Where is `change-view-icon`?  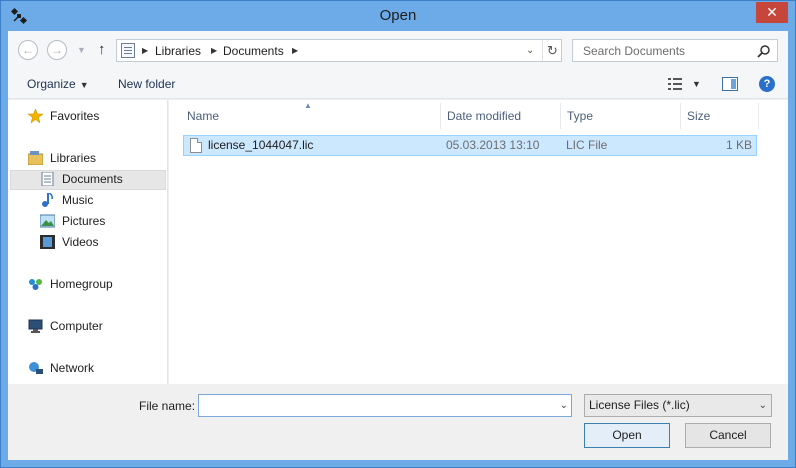
change-view-icon is located at coordinates (675, 84).